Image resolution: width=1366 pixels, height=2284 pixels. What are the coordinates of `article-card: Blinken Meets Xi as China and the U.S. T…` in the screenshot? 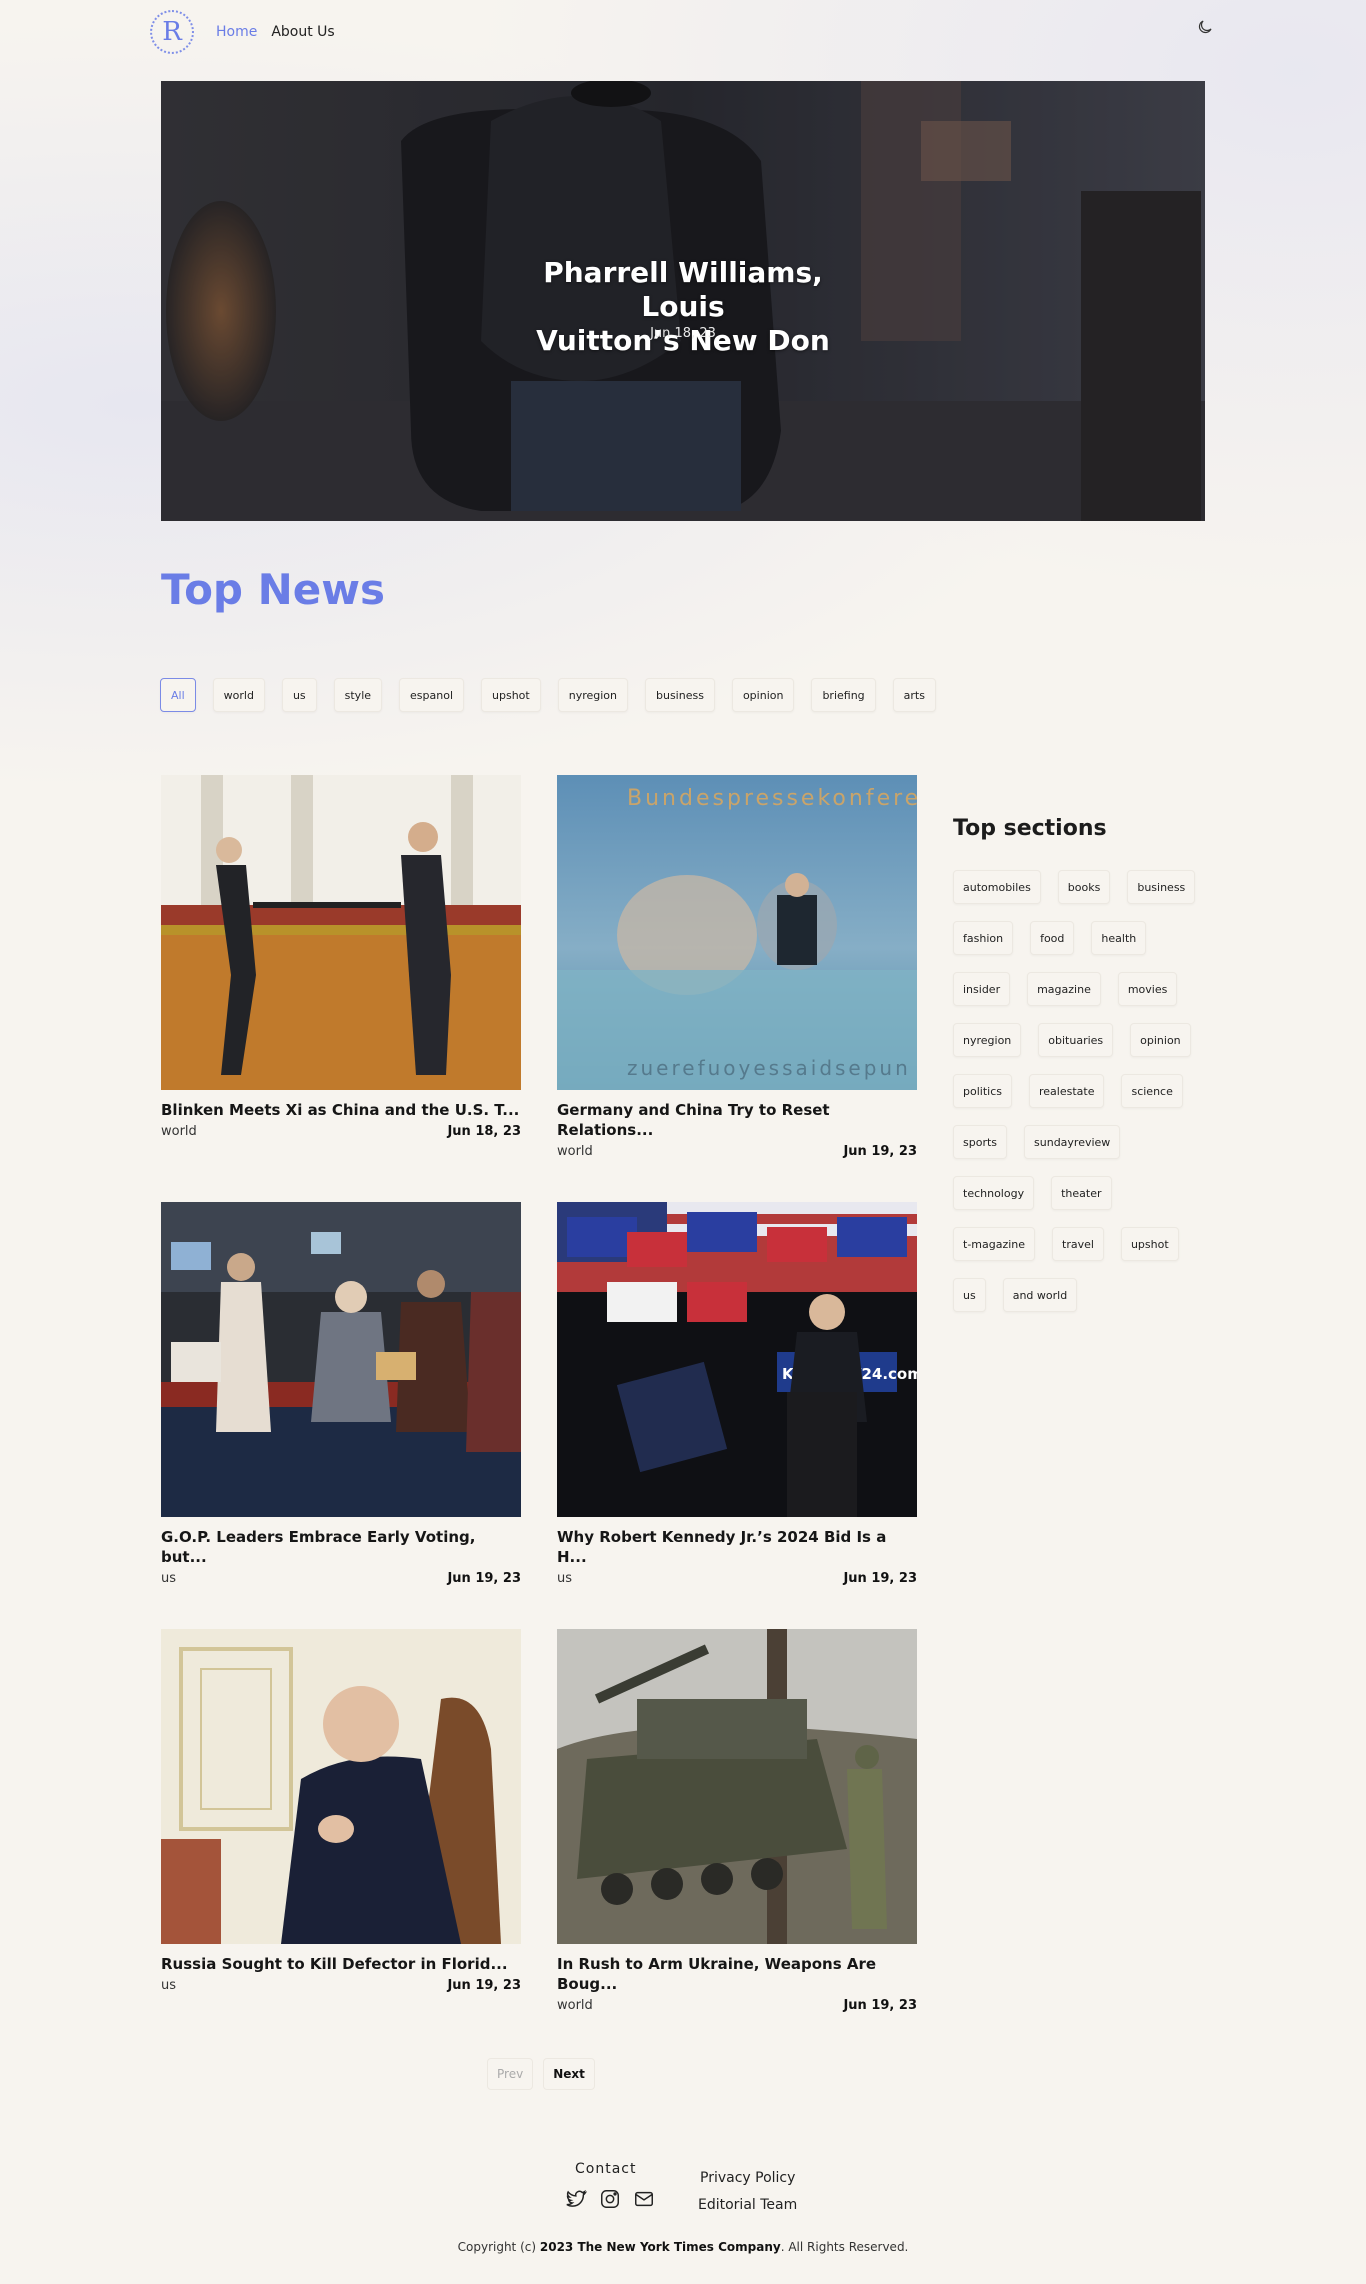 It's located at (341, 957).